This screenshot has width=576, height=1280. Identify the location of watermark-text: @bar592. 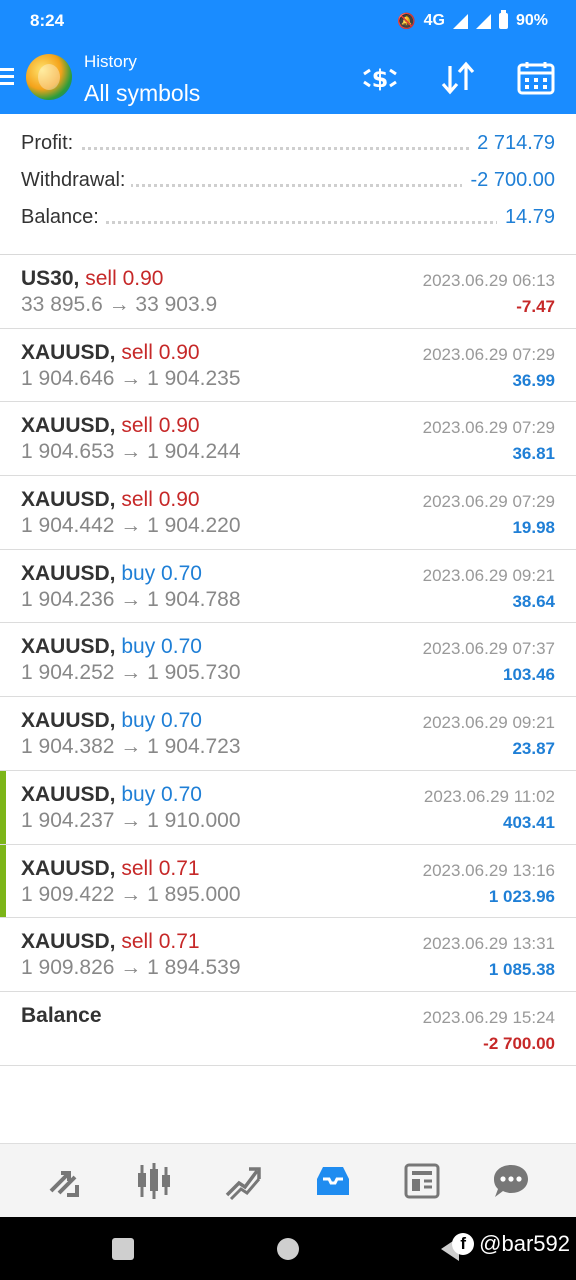
(524, 1243).